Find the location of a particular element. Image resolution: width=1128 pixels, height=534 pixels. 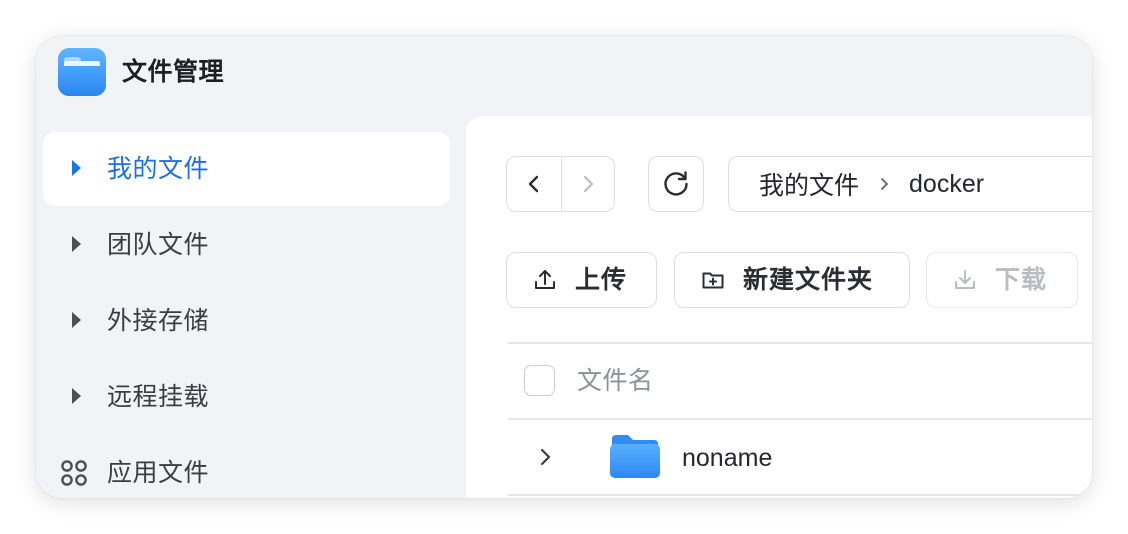

folder-icon is located at coordinates (635, 456).